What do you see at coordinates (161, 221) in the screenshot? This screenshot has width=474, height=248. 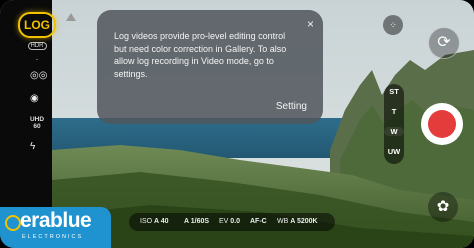 I see `iso-value: A 40` at bounding box center [161, 221].